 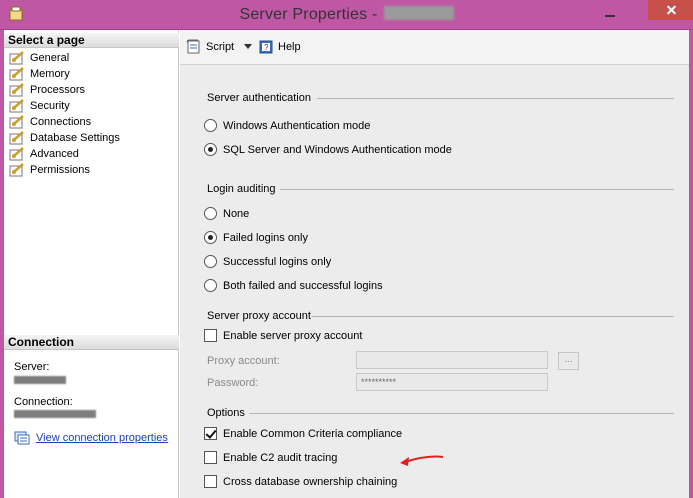 What do you see at coordinates (58, 90) in the screenshot?
I see `page-label: Processors` at bounding box center [58, 90].